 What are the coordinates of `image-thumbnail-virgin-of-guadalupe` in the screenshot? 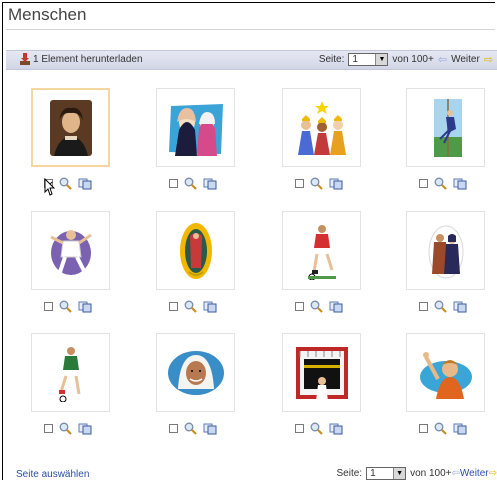 It's located at (195, 250).